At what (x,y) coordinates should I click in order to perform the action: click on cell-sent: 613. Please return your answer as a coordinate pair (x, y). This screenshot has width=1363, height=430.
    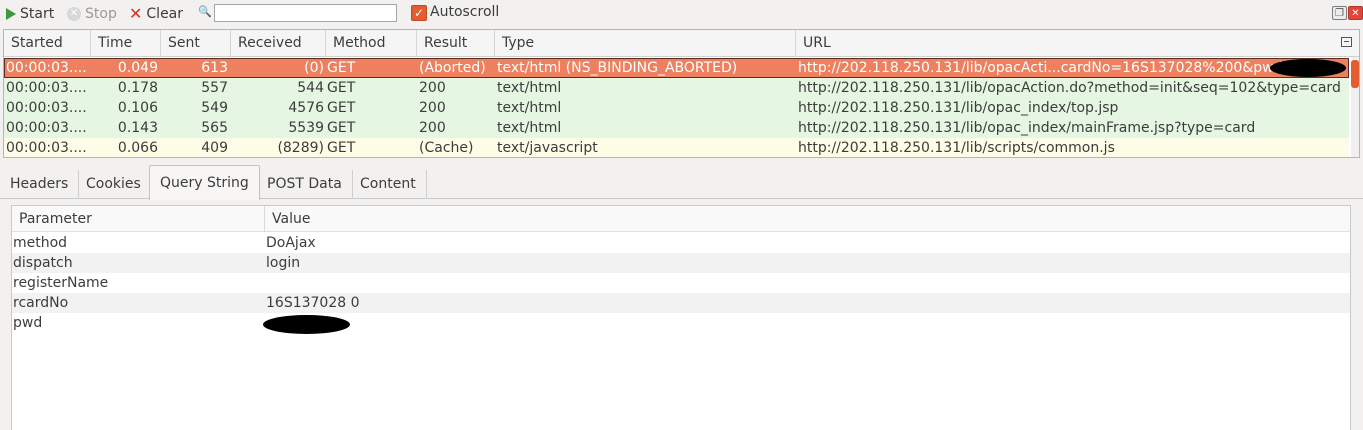
    Looking at the image, I should click on (214, 68).